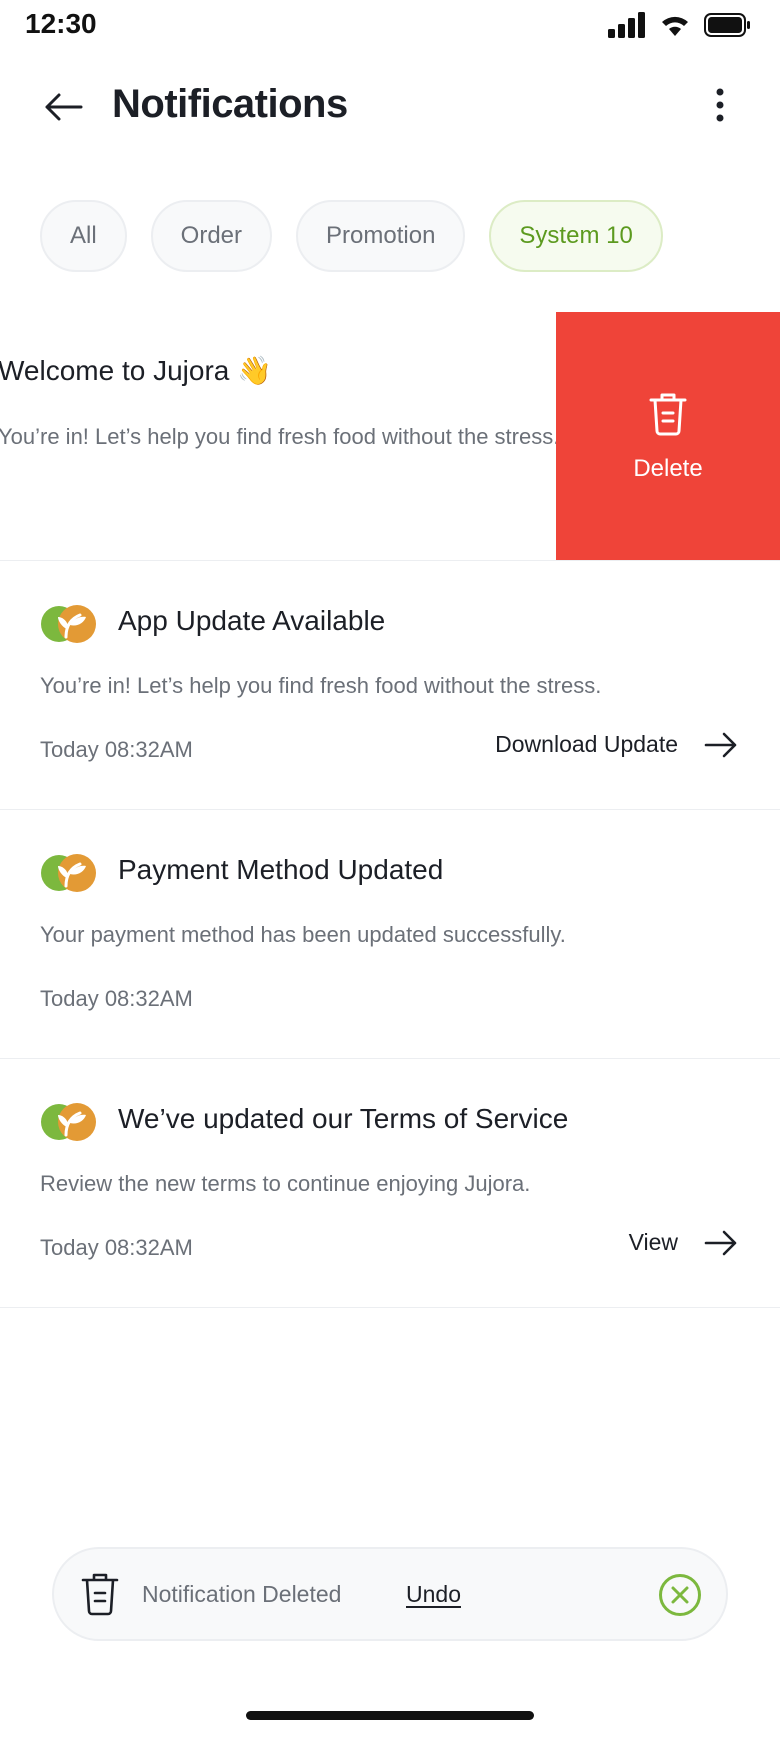 The image size is (780, 1748). I want to click on home-indicator, so click(390, 1715).